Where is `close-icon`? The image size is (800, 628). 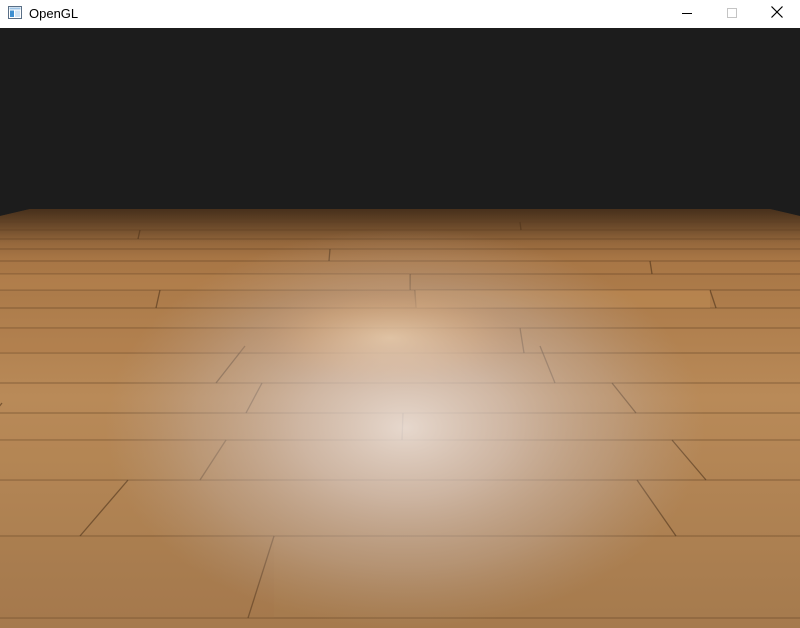
close-icon is located at coordinates (776, 14).